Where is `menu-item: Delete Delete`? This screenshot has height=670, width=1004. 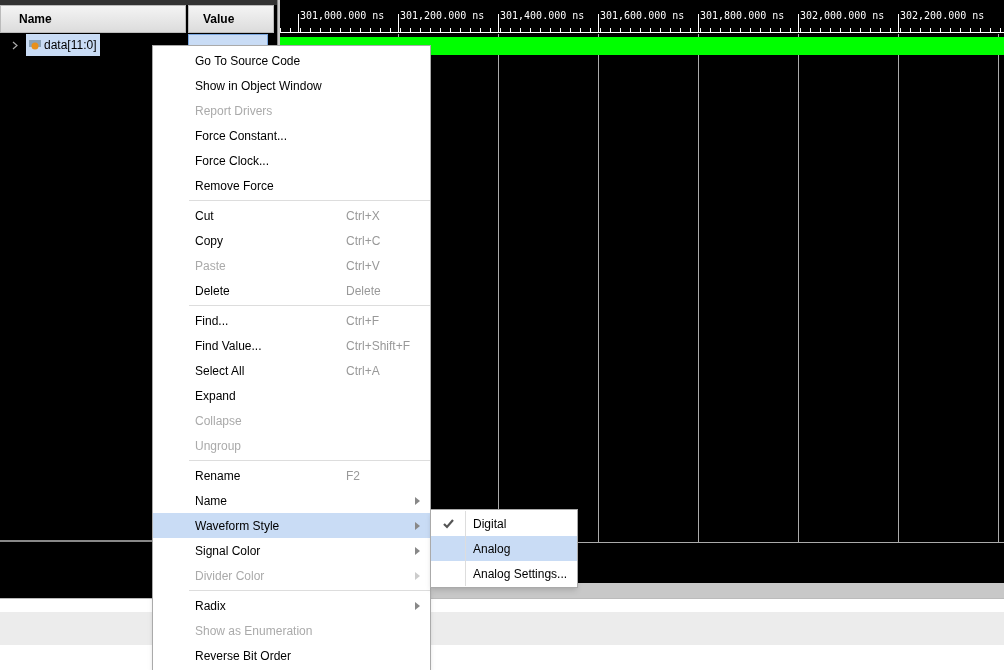
menu-item: Delete Delete is located at coordinates (291, 290).